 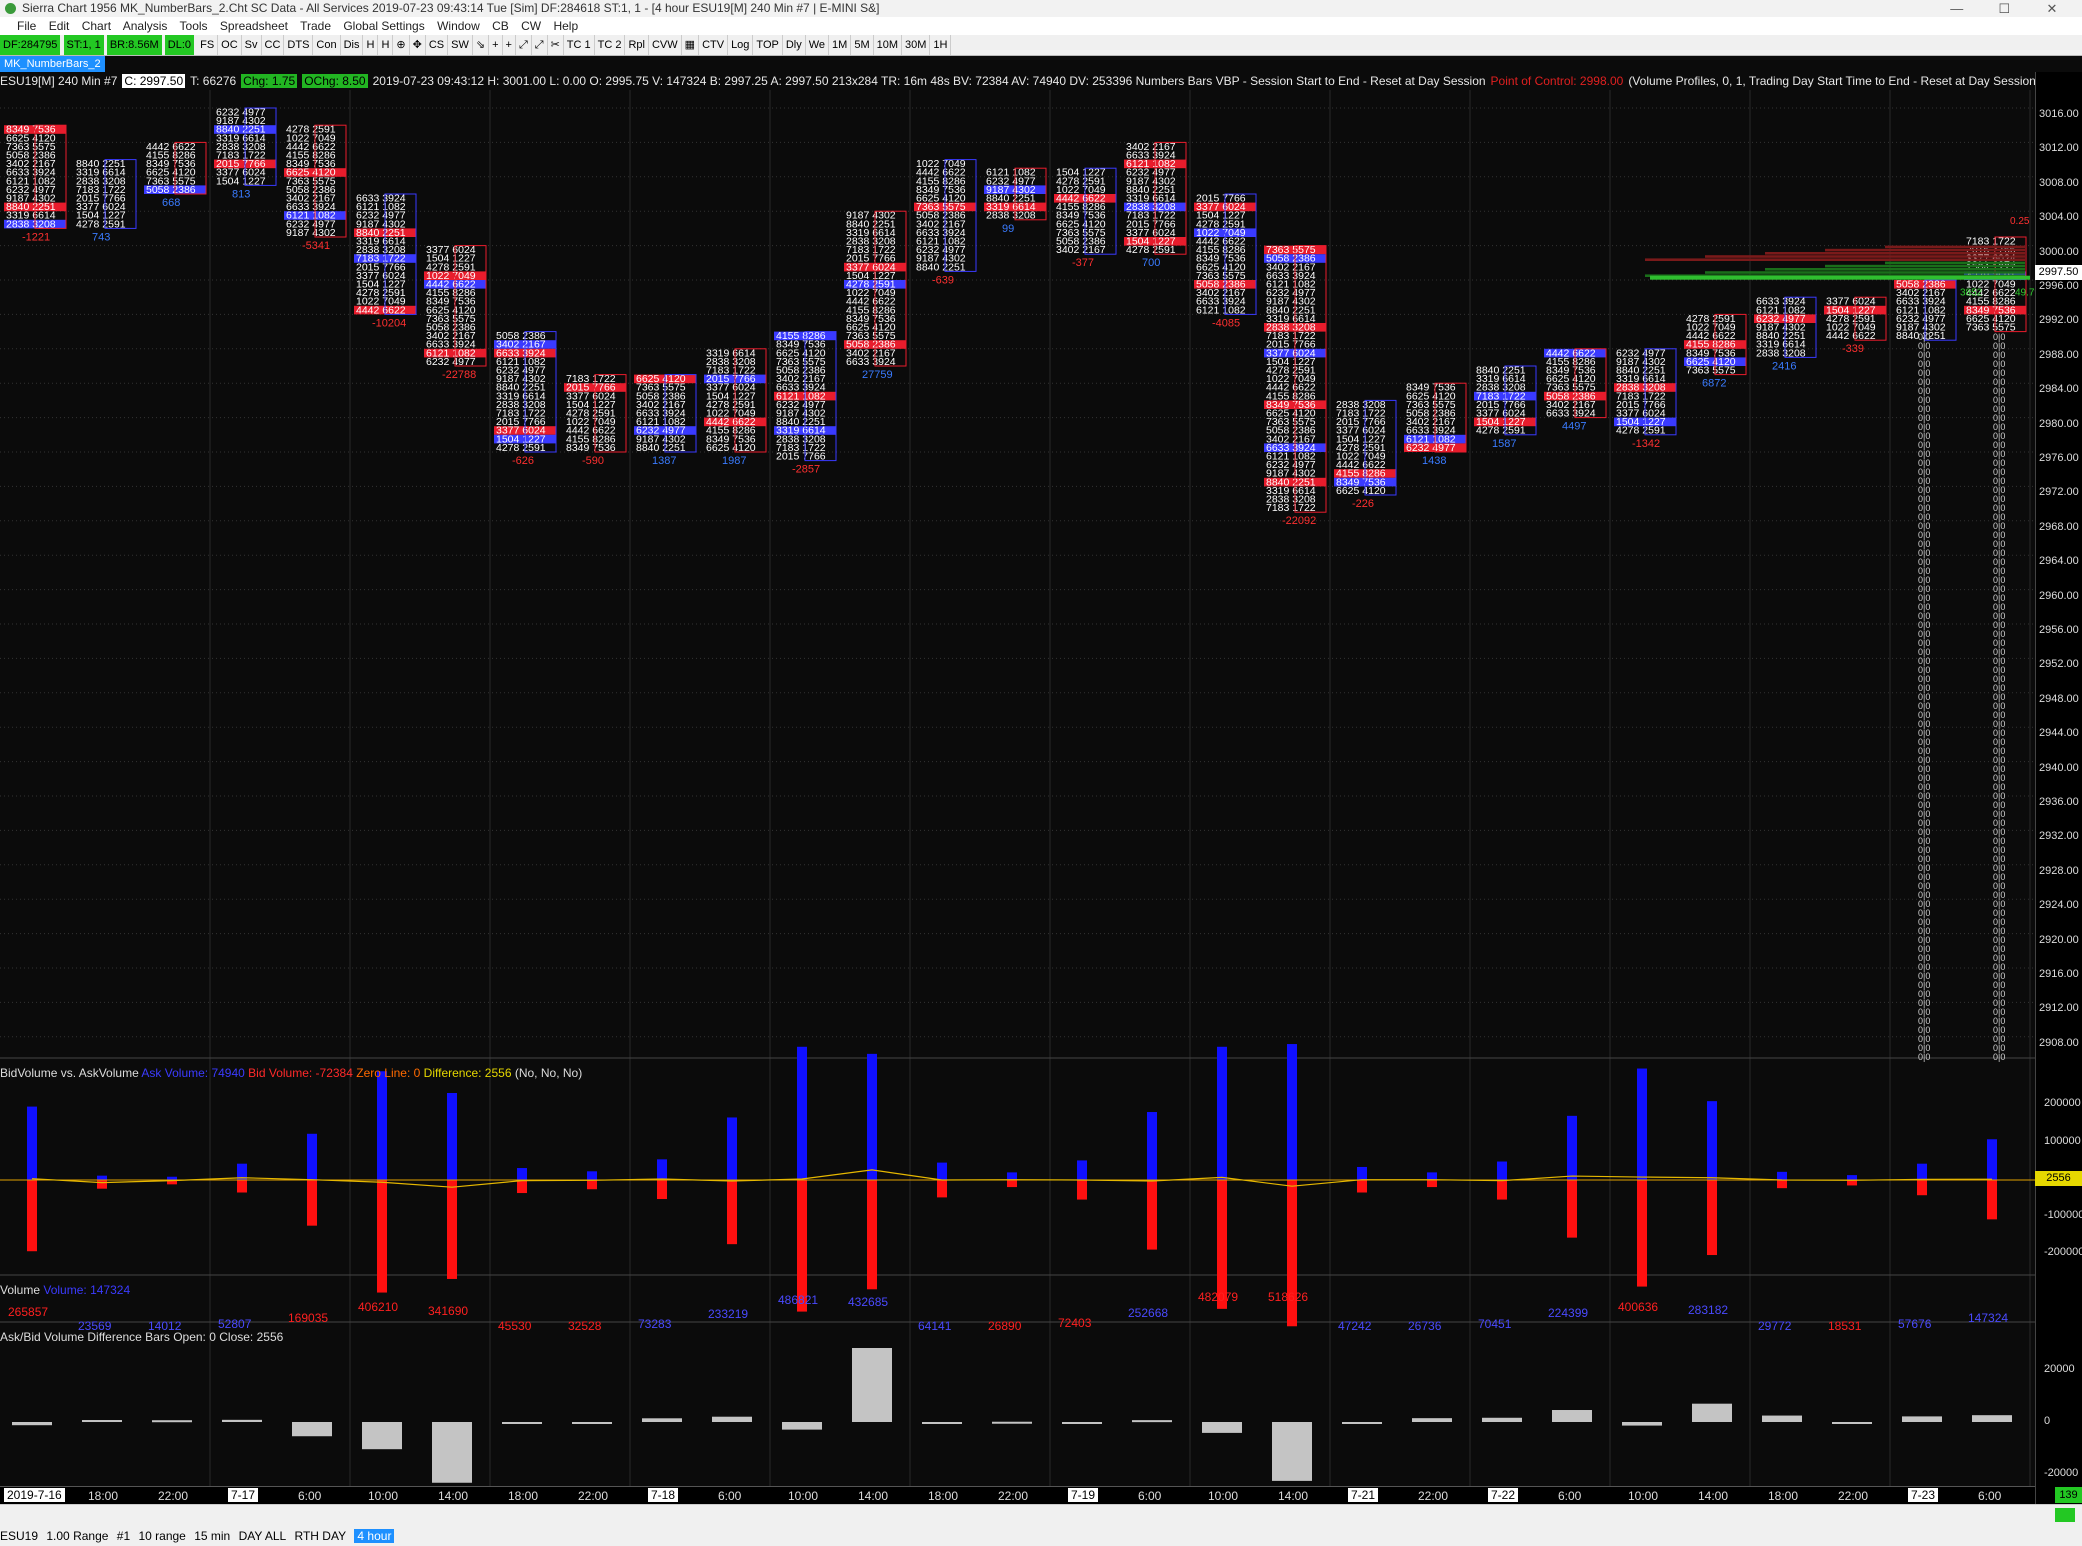 I want to click on toolbar-button: SW, so click(x=460, y=45).